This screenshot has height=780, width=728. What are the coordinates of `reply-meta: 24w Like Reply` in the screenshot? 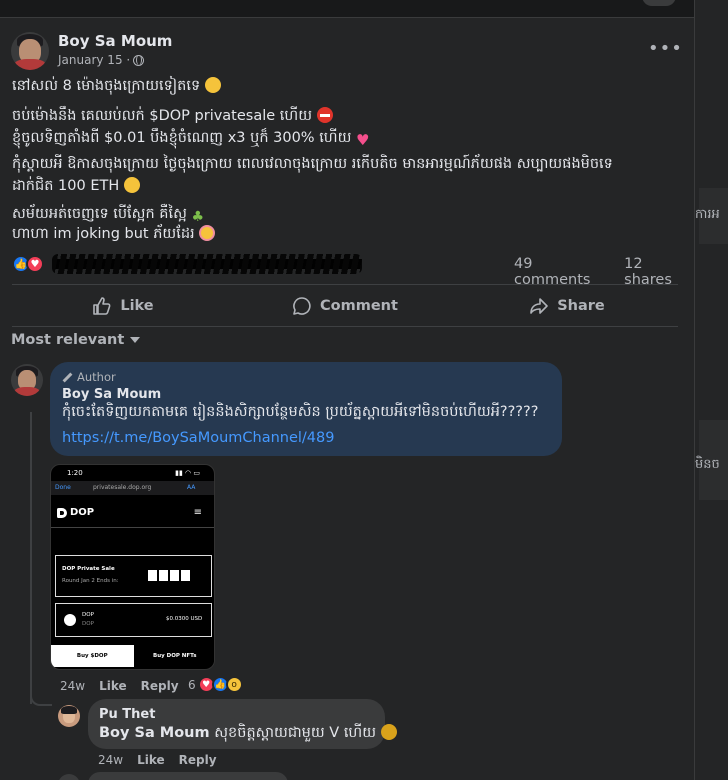 It's located at (157, 760).